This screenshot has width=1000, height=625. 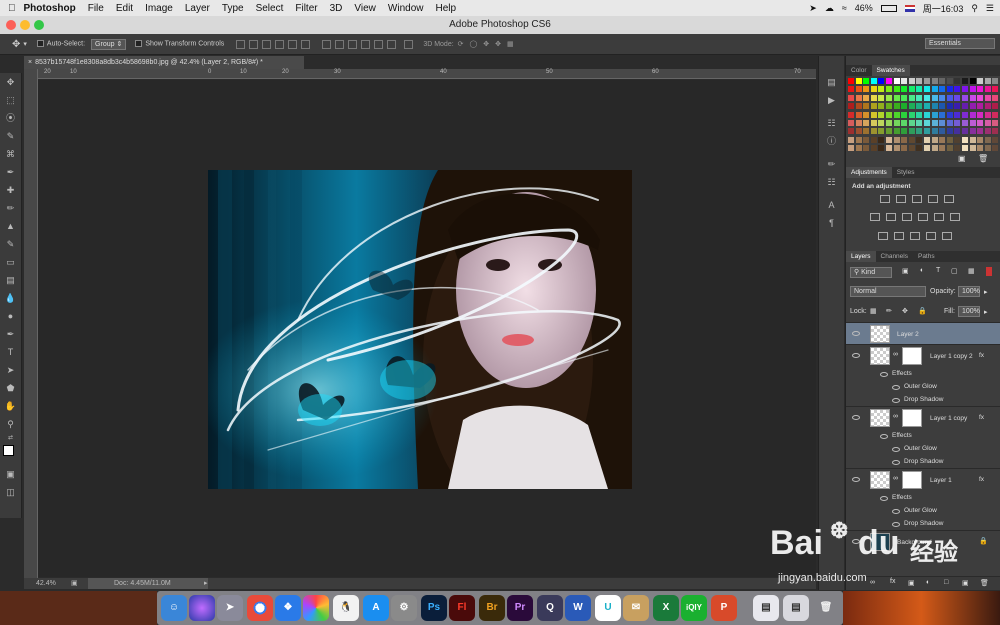 What do you see at coordinates (666, 608) in the screenshot?
I see `excel-dock-icon: X` at bounding box center [666, 608].